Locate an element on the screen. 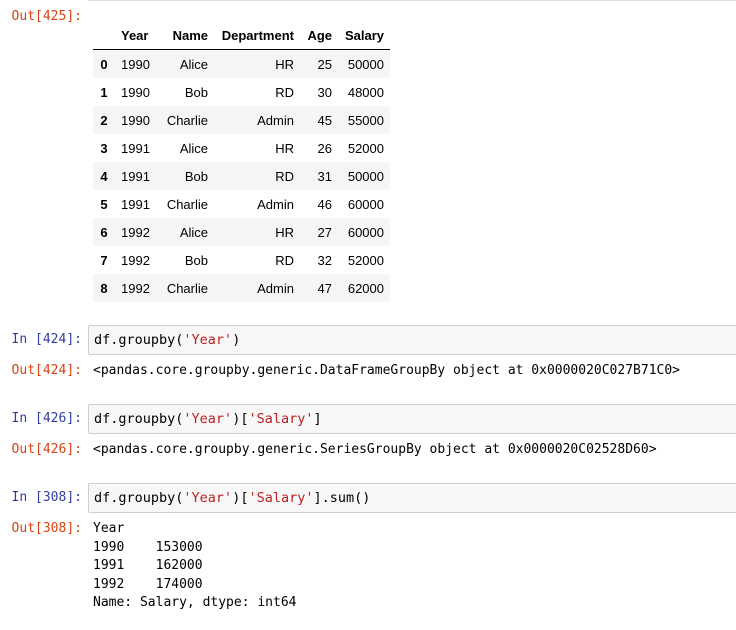 The height and width of the screenshot is (630, 736). row-index: 2 is located at coordinates (104, 120).